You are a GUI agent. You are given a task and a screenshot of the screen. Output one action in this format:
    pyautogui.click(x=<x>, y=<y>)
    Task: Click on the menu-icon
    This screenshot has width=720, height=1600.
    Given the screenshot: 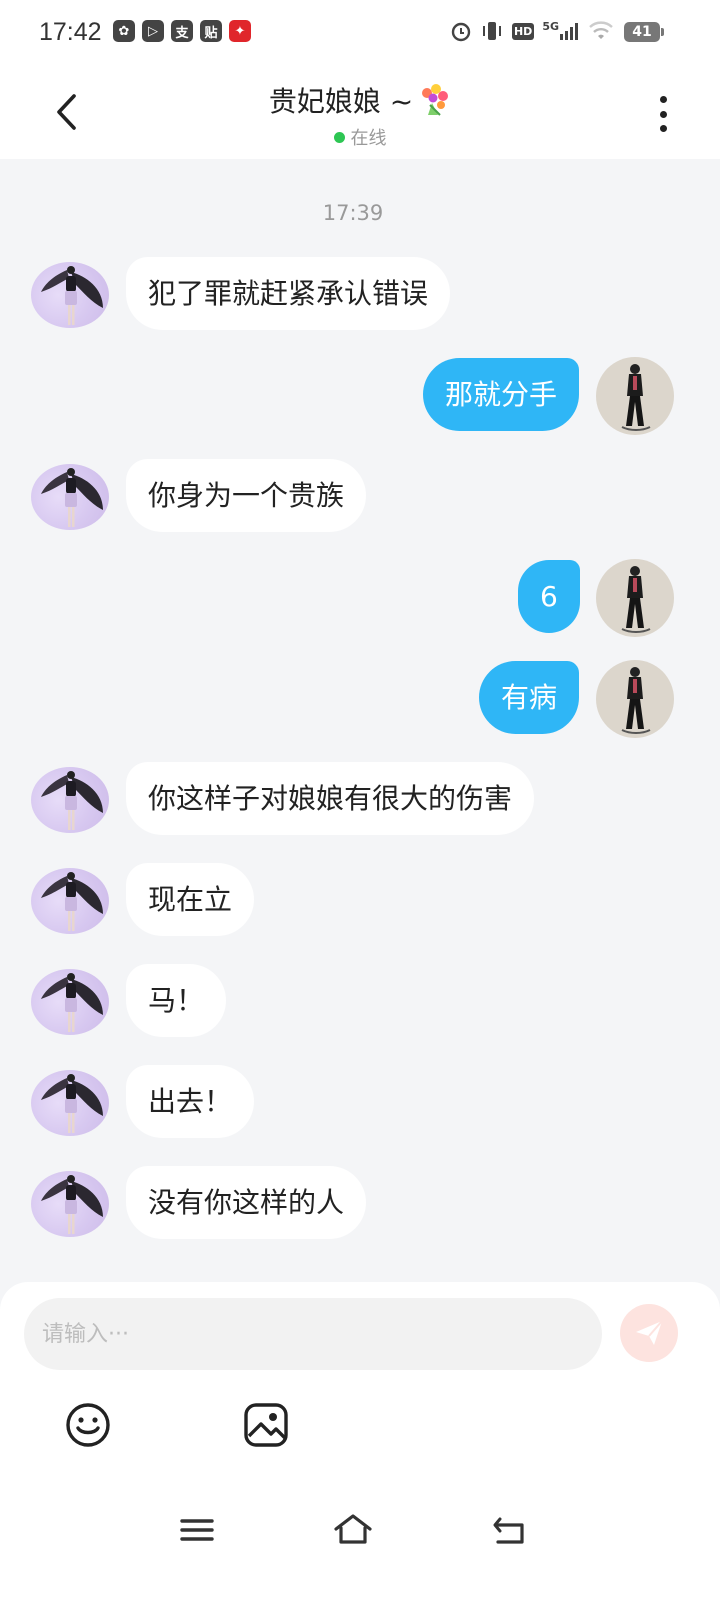 What is the action you would take?
    pyautogui.click(x=197, y=1530)
    